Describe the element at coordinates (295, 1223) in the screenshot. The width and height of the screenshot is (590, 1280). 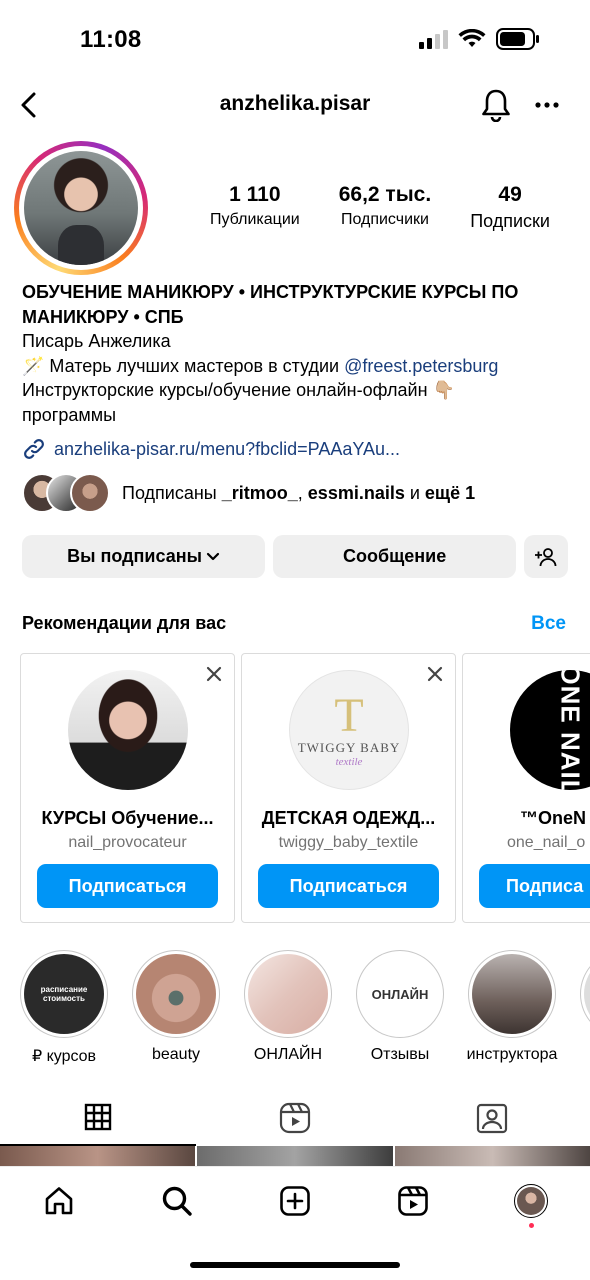
I see `bottom-navigation` at that location.